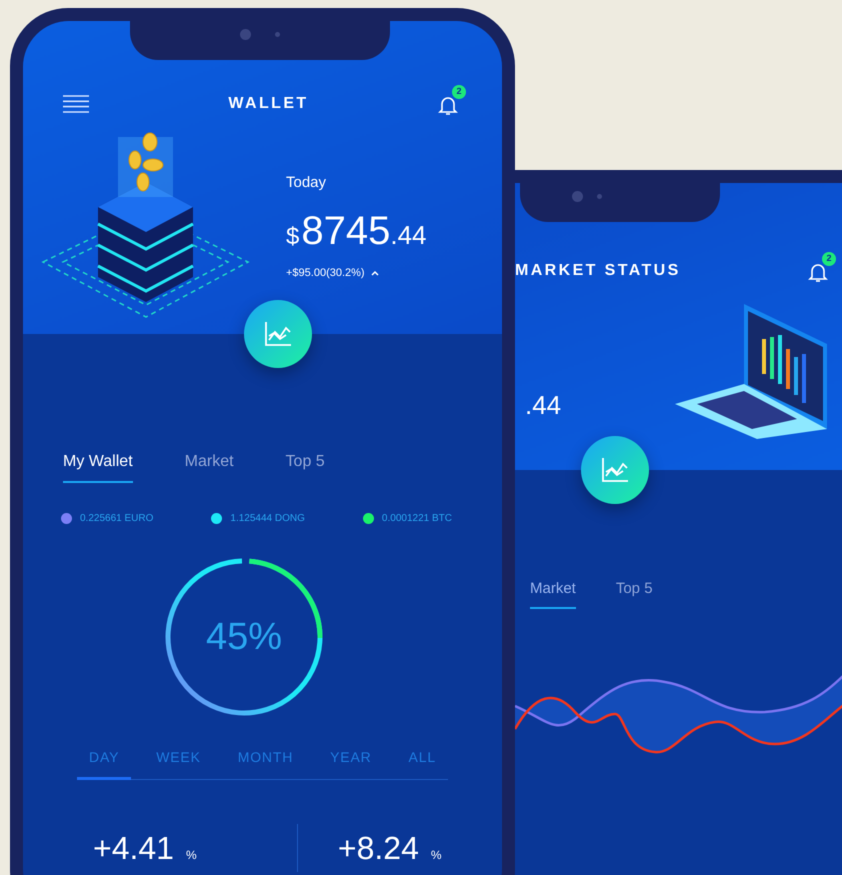 The height and width of the screenshot is (875, 842). What do you see at coordinates (417, 519) in the screenshot?
I see `legend-label: 0.0001221 BTC` at bounding box center [417, 519].